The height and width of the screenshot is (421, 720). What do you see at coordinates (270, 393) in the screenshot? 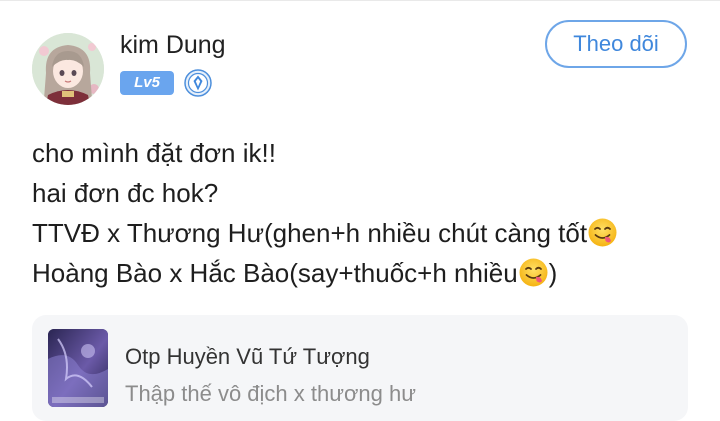
I see `card-subtitle: Thập thế vô địch x thương hư` at bounding box center [270, 393].